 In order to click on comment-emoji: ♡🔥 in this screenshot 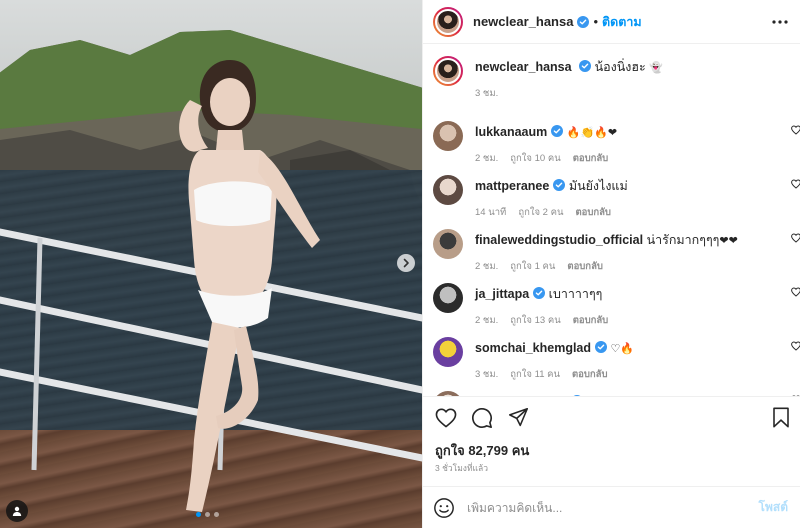, I will do `click(622, 348)`.